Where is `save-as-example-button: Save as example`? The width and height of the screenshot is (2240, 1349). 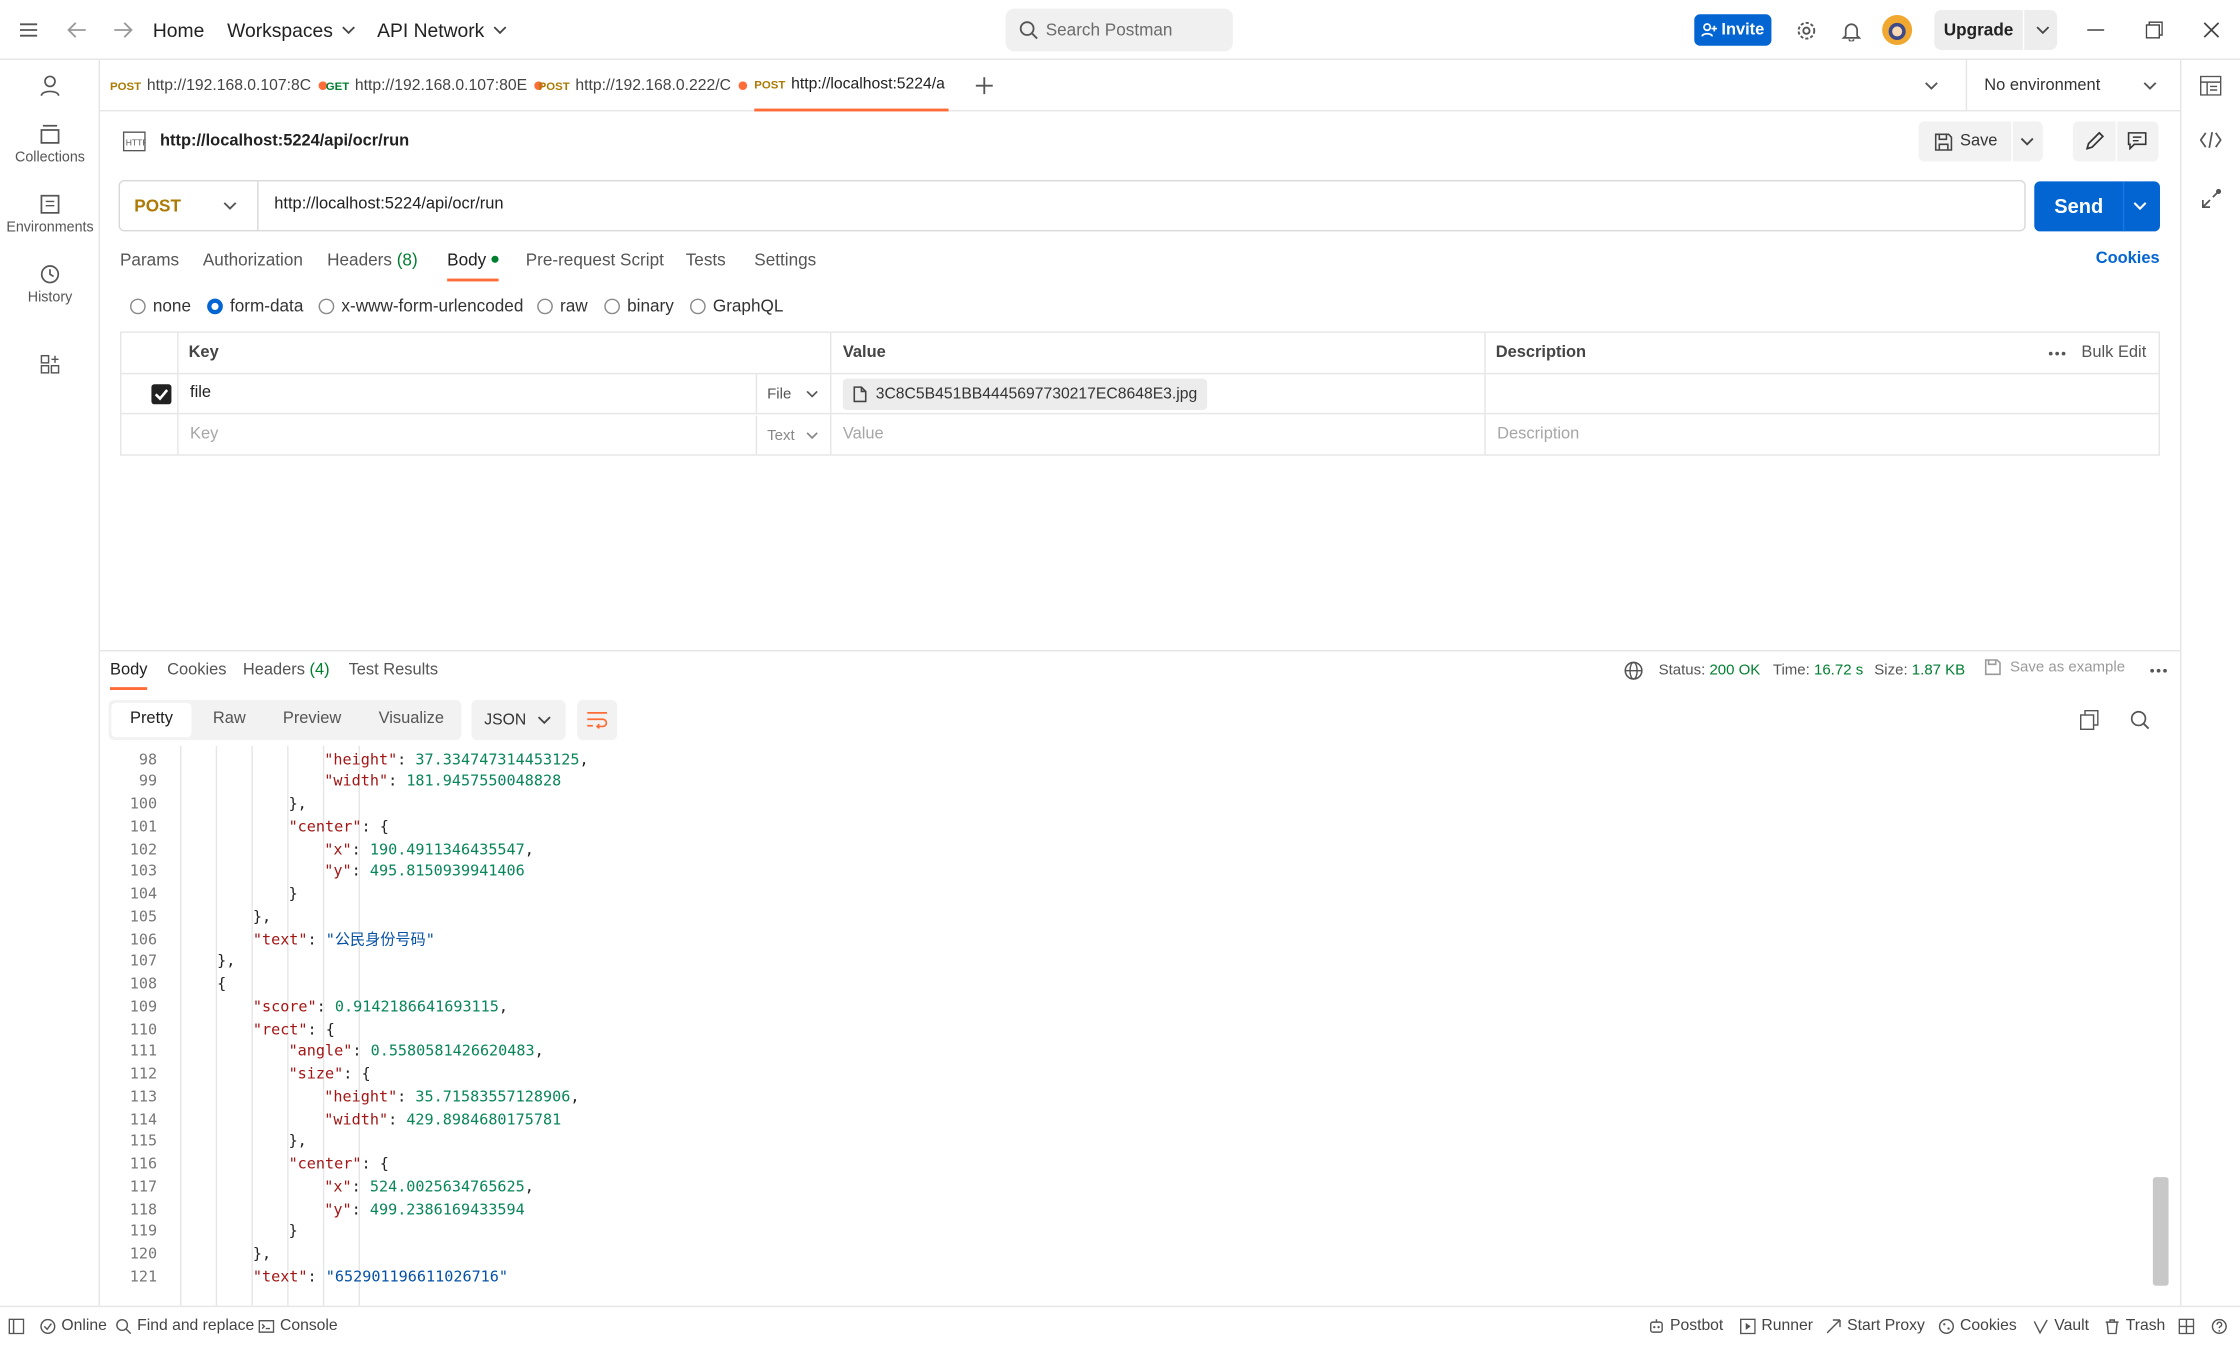 save-as-example-button: Save as example is located at coordinates (2054, 667).